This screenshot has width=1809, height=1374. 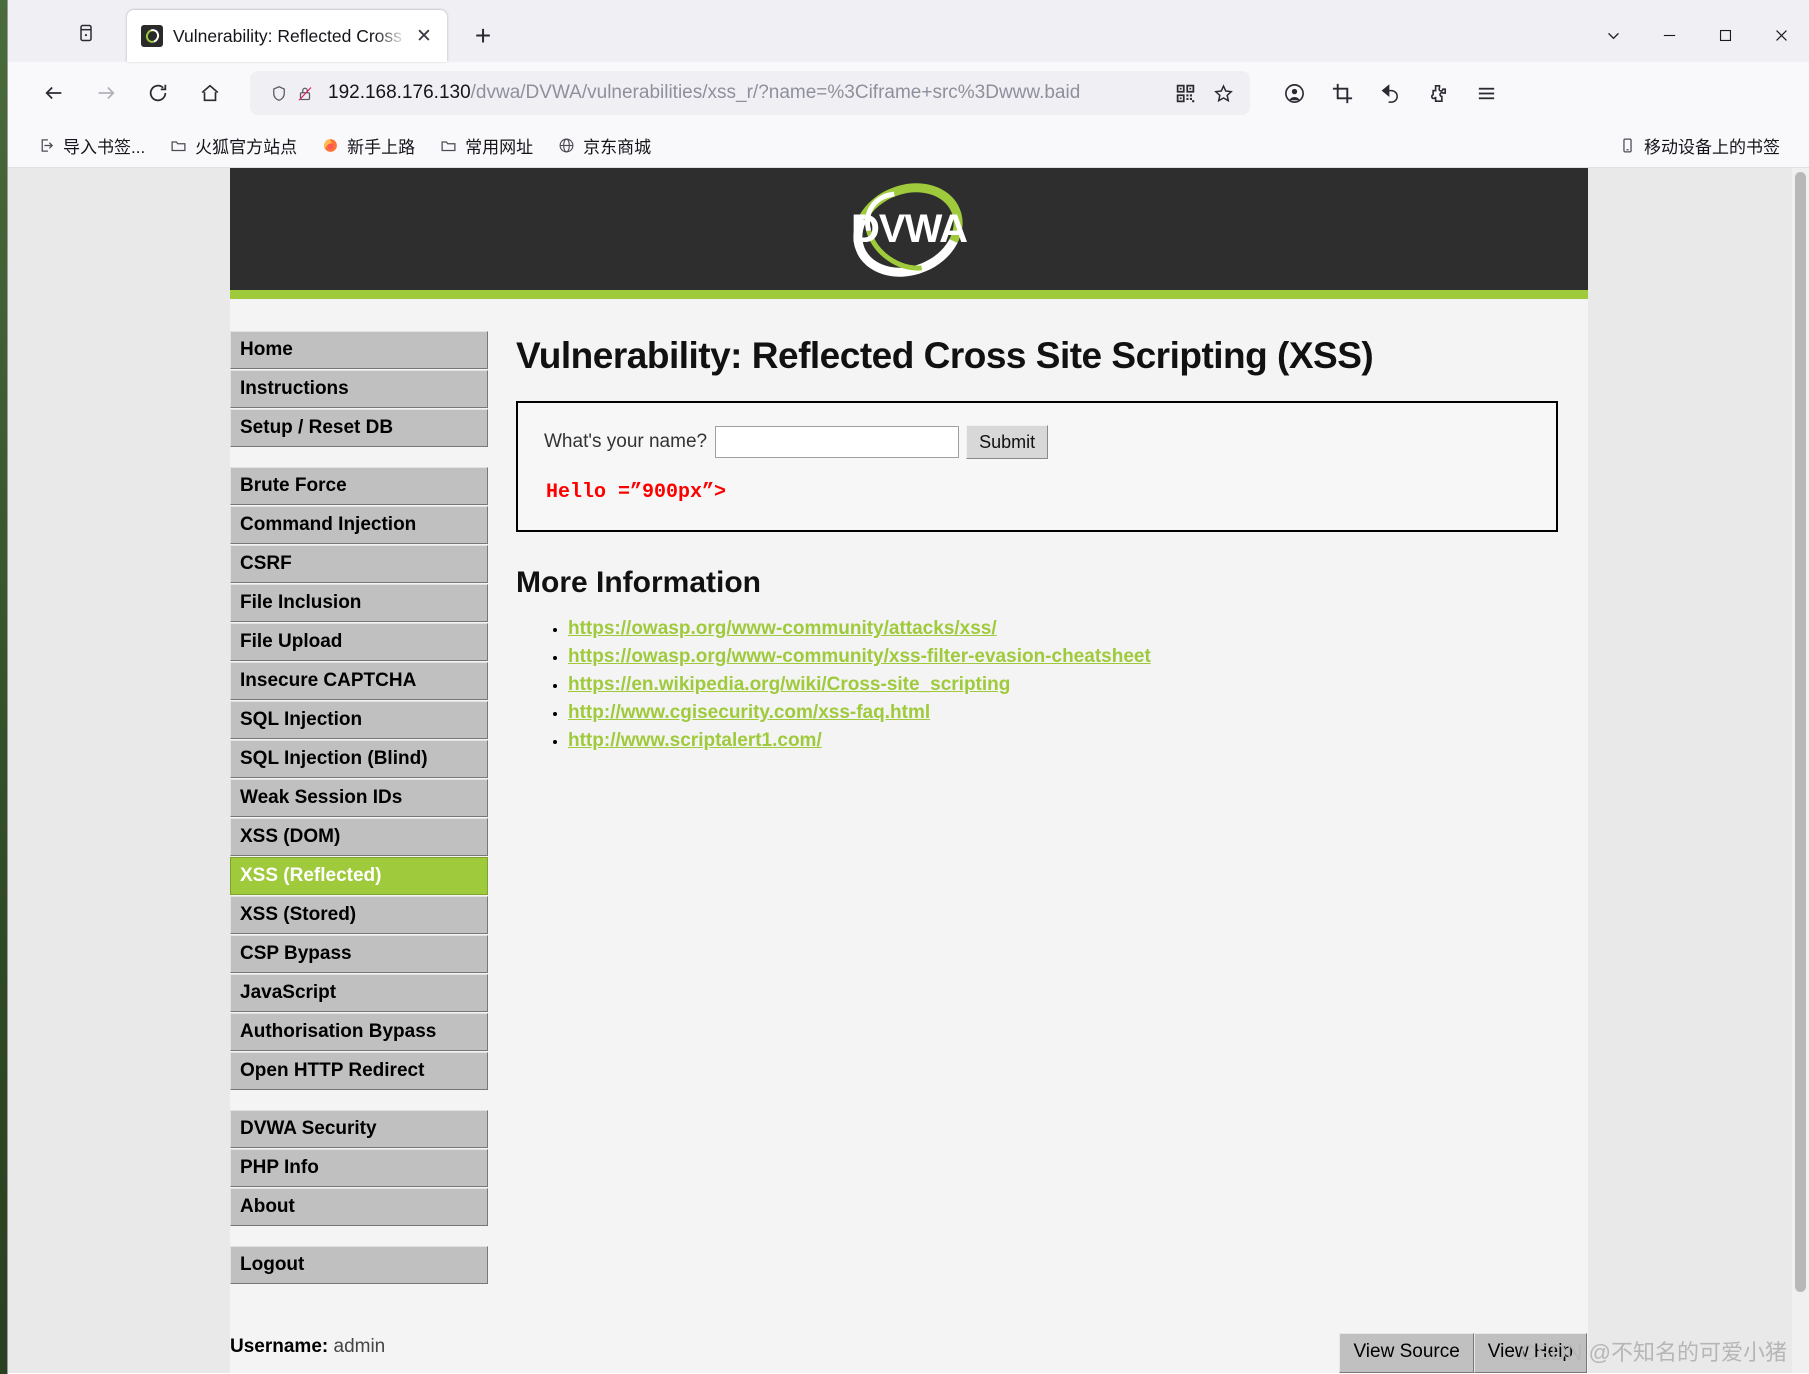 What do you see at coordinates (749, 712) in the screenshot?
I see `reference-link: http://www.cgisecurity.com/xss-faq.html` at bounding box center [749, 712].